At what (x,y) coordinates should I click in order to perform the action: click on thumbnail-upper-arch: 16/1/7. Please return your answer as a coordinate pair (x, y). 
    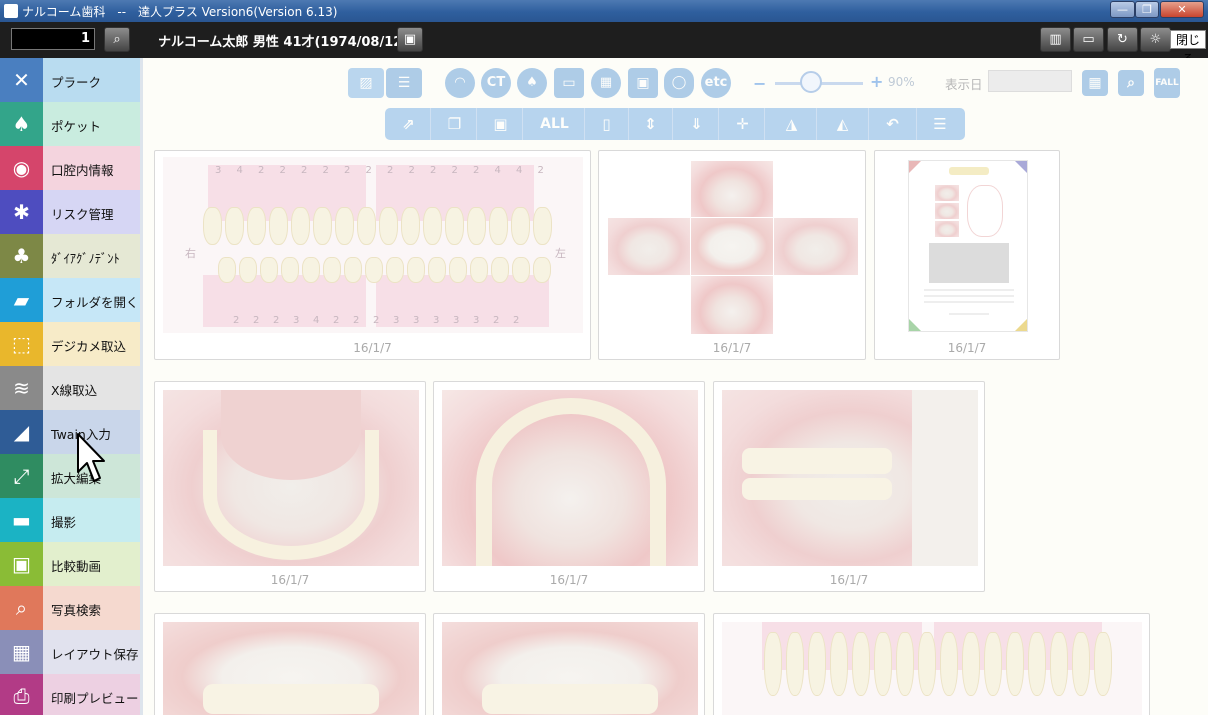
    Looking at the image, I should click on (569, 486).